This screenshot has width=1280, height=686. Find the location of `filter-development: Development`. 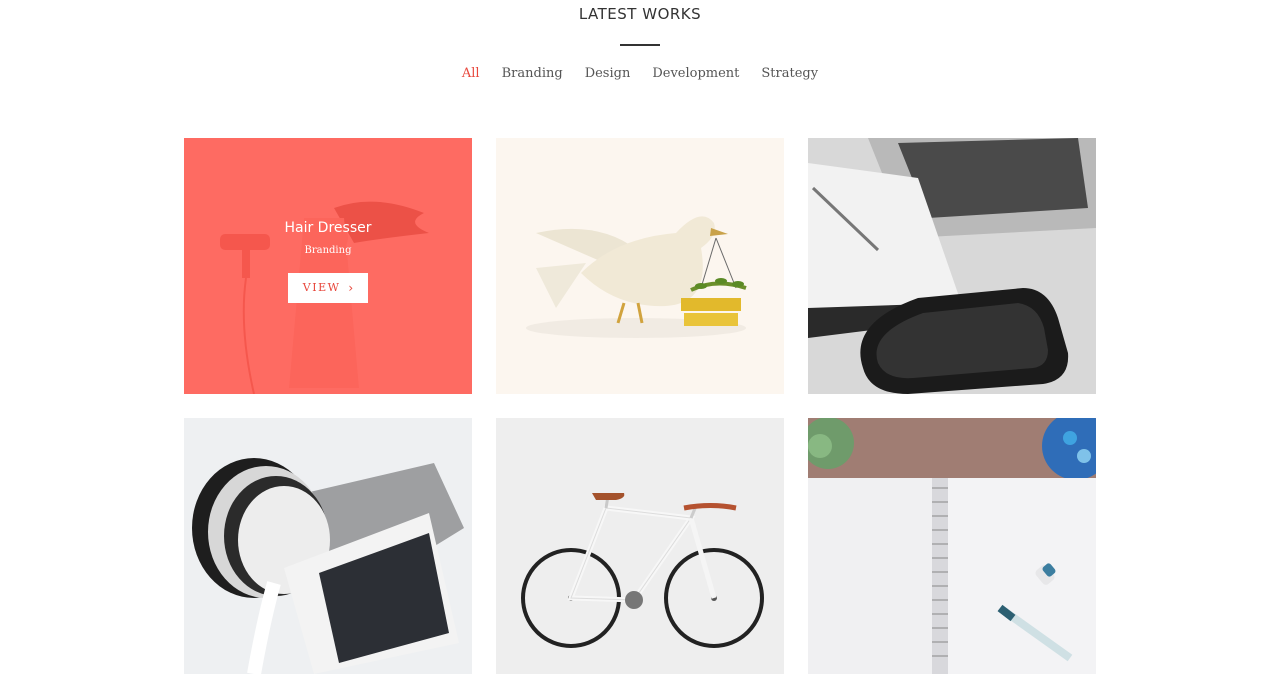

filter-development: Development is located at coordinates (695, 74).